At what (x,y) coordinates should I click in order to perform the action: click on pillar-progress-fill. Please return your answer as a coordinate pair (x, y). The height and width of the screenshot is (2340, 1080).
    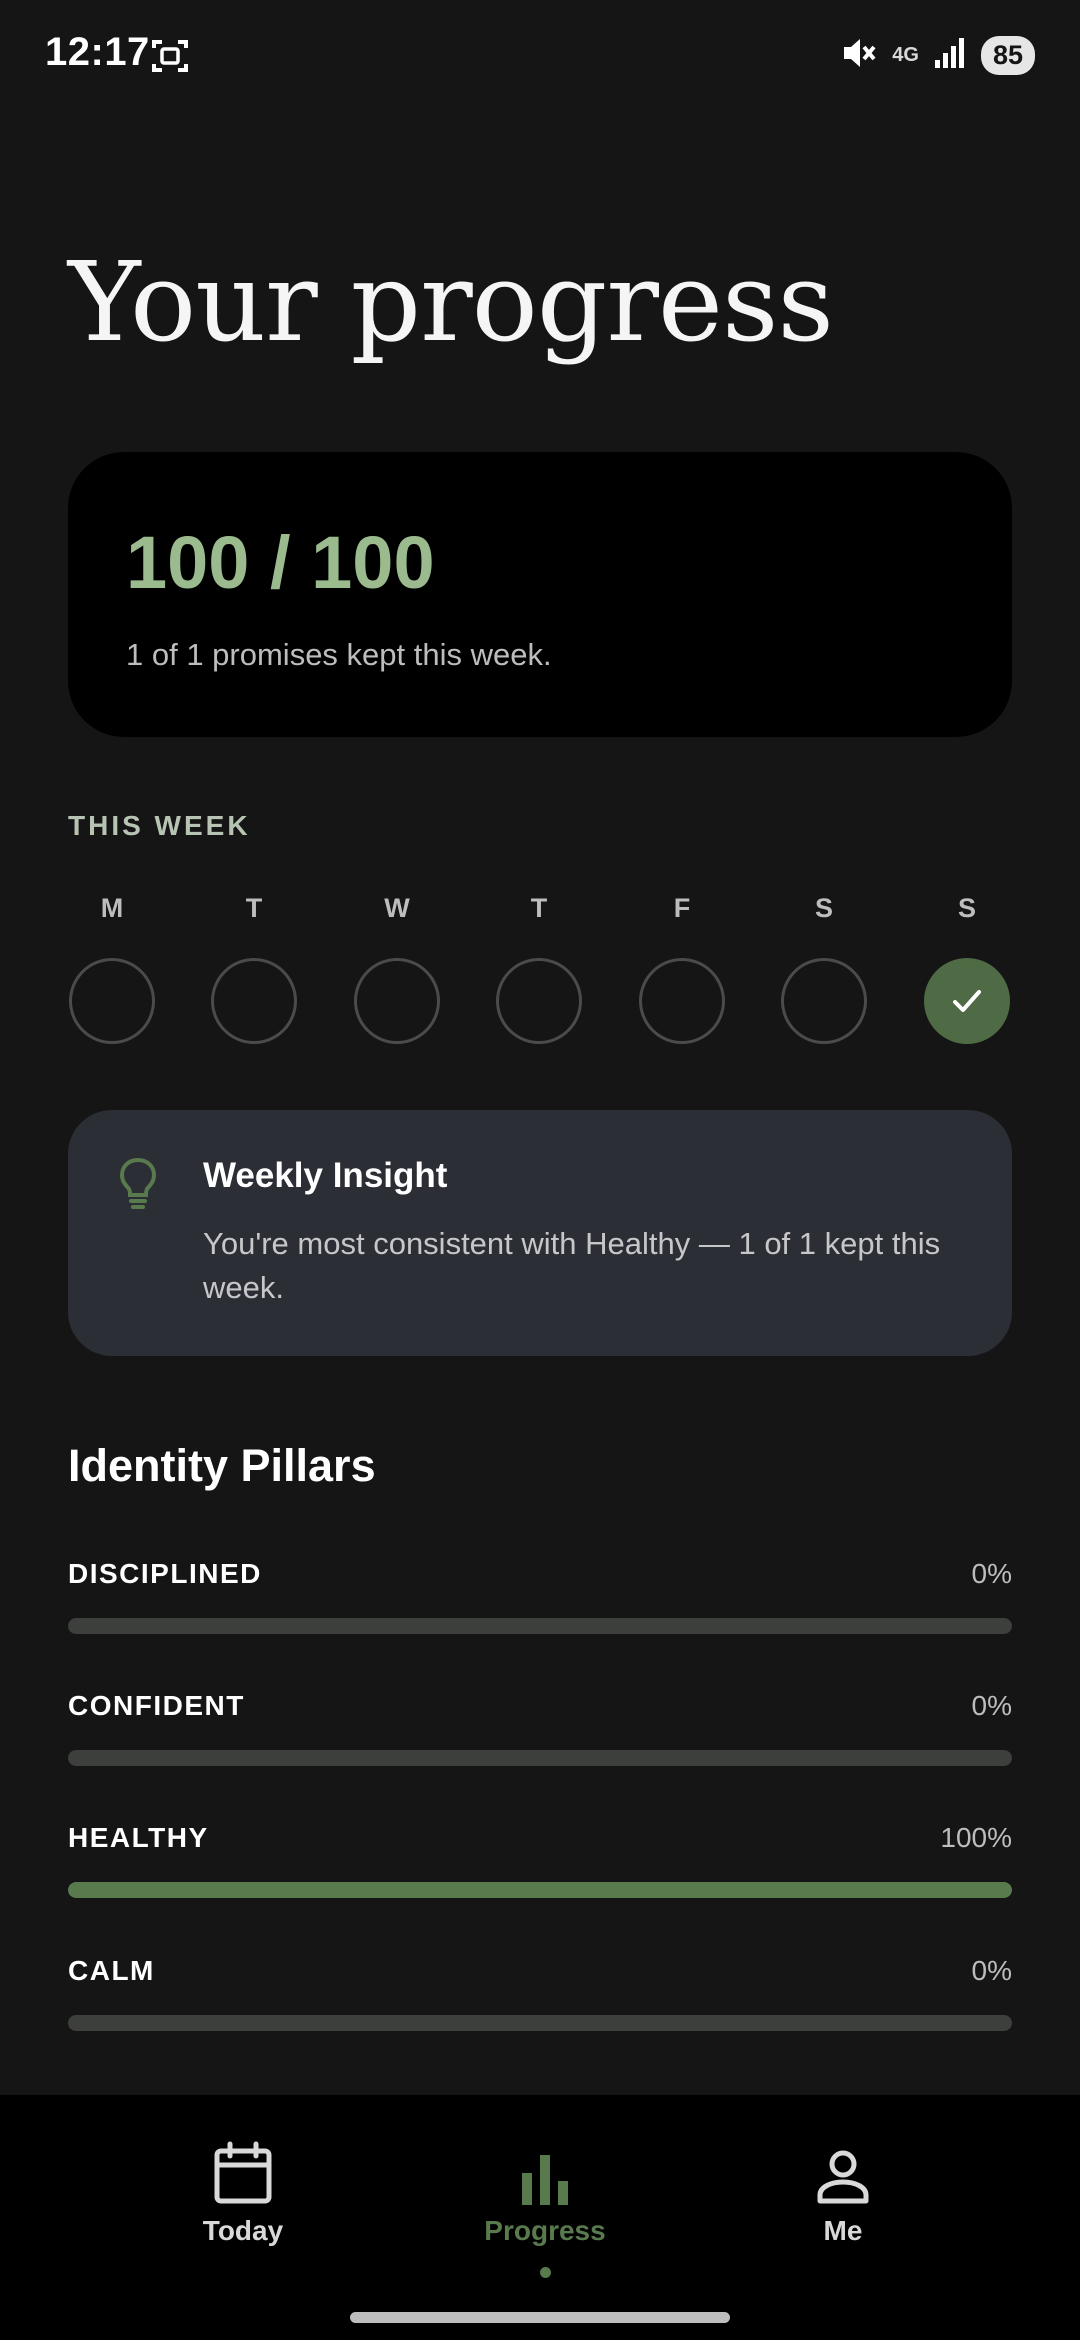
    Looking at the image, I should click on (540, 1890).